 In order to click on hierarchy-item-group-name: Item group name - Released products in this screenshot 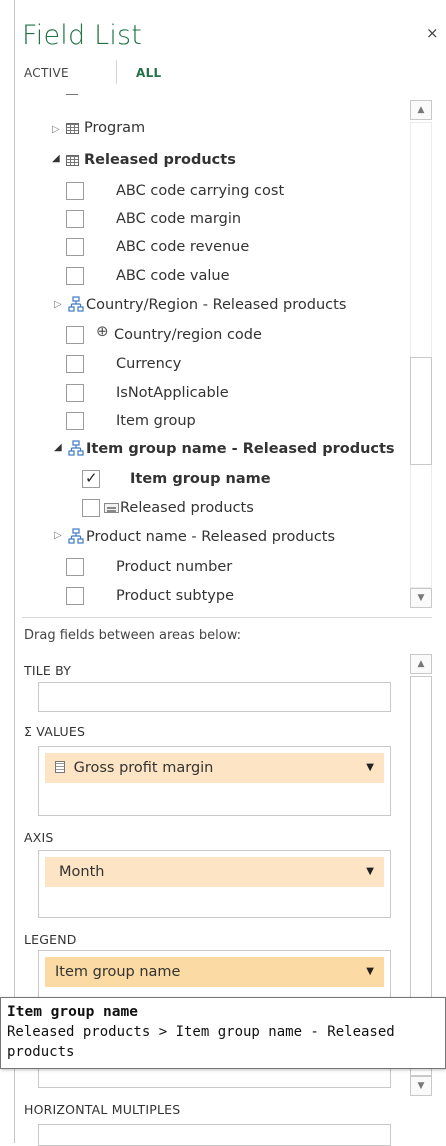, I will do `click(240, 449)`.